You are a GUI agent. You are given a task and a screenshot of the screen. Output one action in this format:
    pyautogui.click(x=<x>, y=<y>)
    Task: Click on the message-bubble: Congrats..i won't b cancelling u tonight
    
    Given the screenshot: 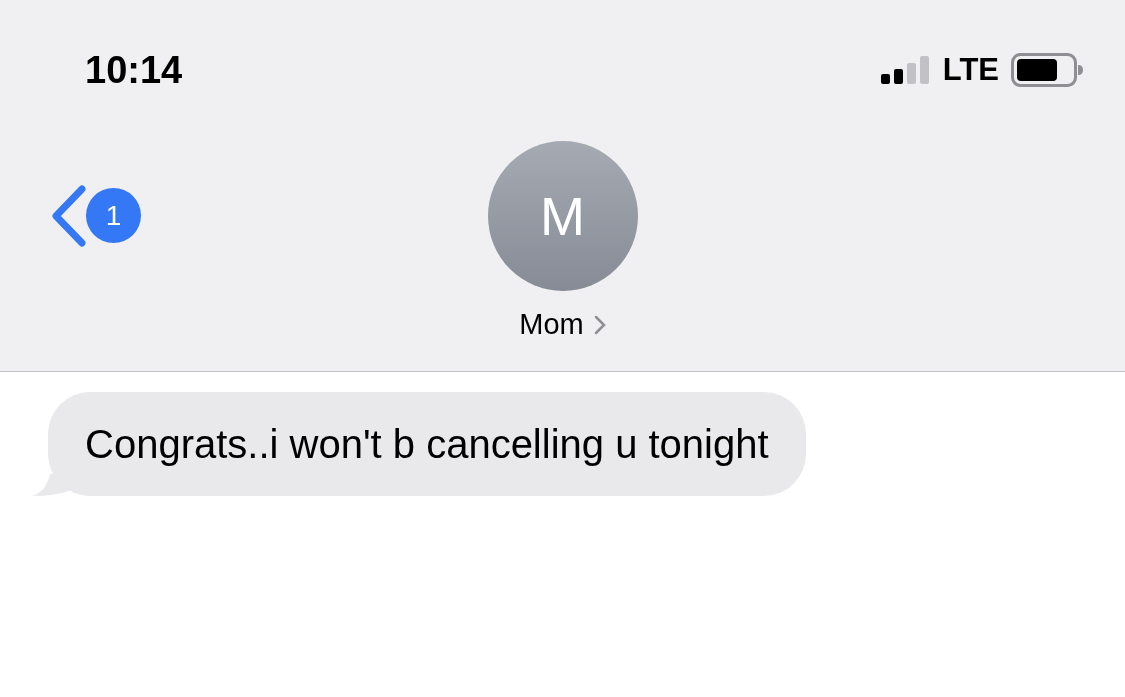 What is the action you would take?
    pyautogui.click(x=427, y=444)
    